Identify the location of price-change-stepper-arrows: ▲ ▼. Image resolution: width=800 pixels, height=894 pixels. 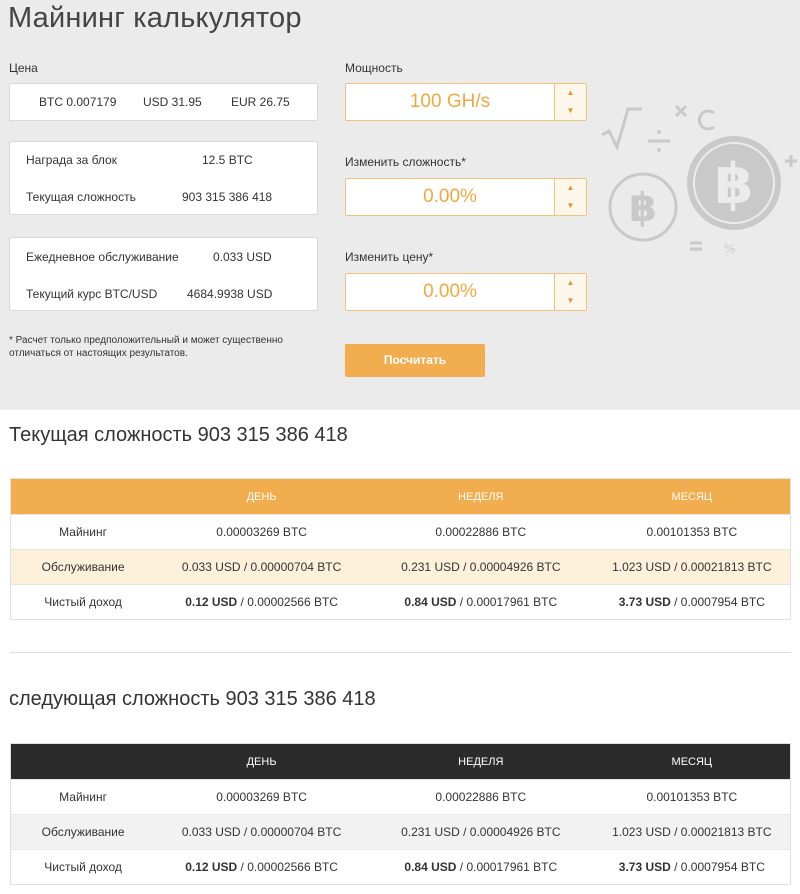
(570, 292).